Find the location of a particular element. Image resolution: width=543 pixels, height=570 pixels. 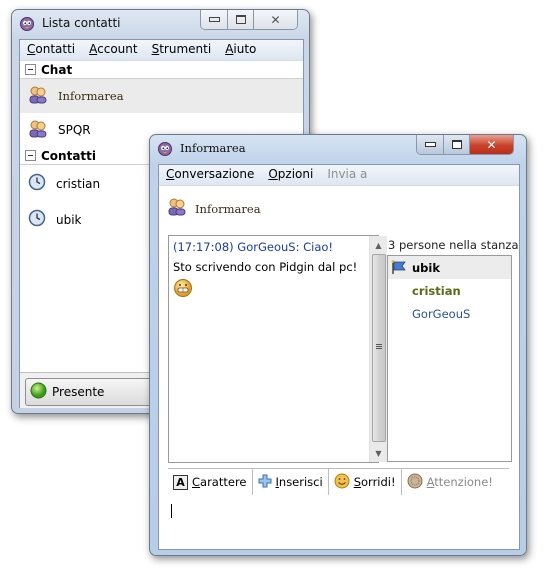

scroll-up-button: ▲ is located at coordinates (378, 245).